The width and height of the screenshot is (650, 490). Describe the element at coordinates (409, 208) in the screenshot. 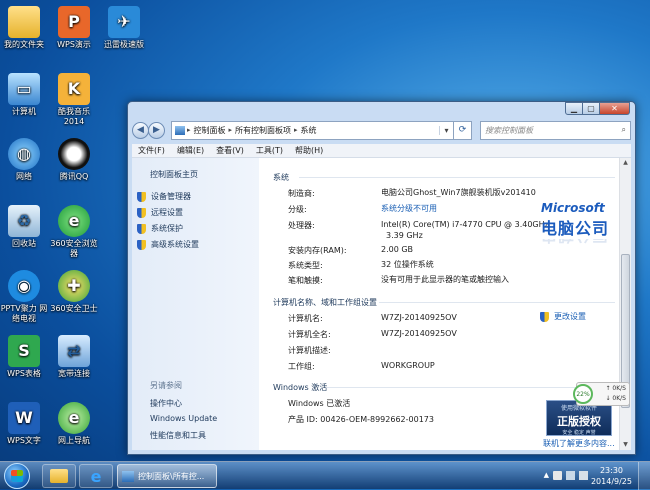

I see `rating-link: 系统分级不可用` at that location.